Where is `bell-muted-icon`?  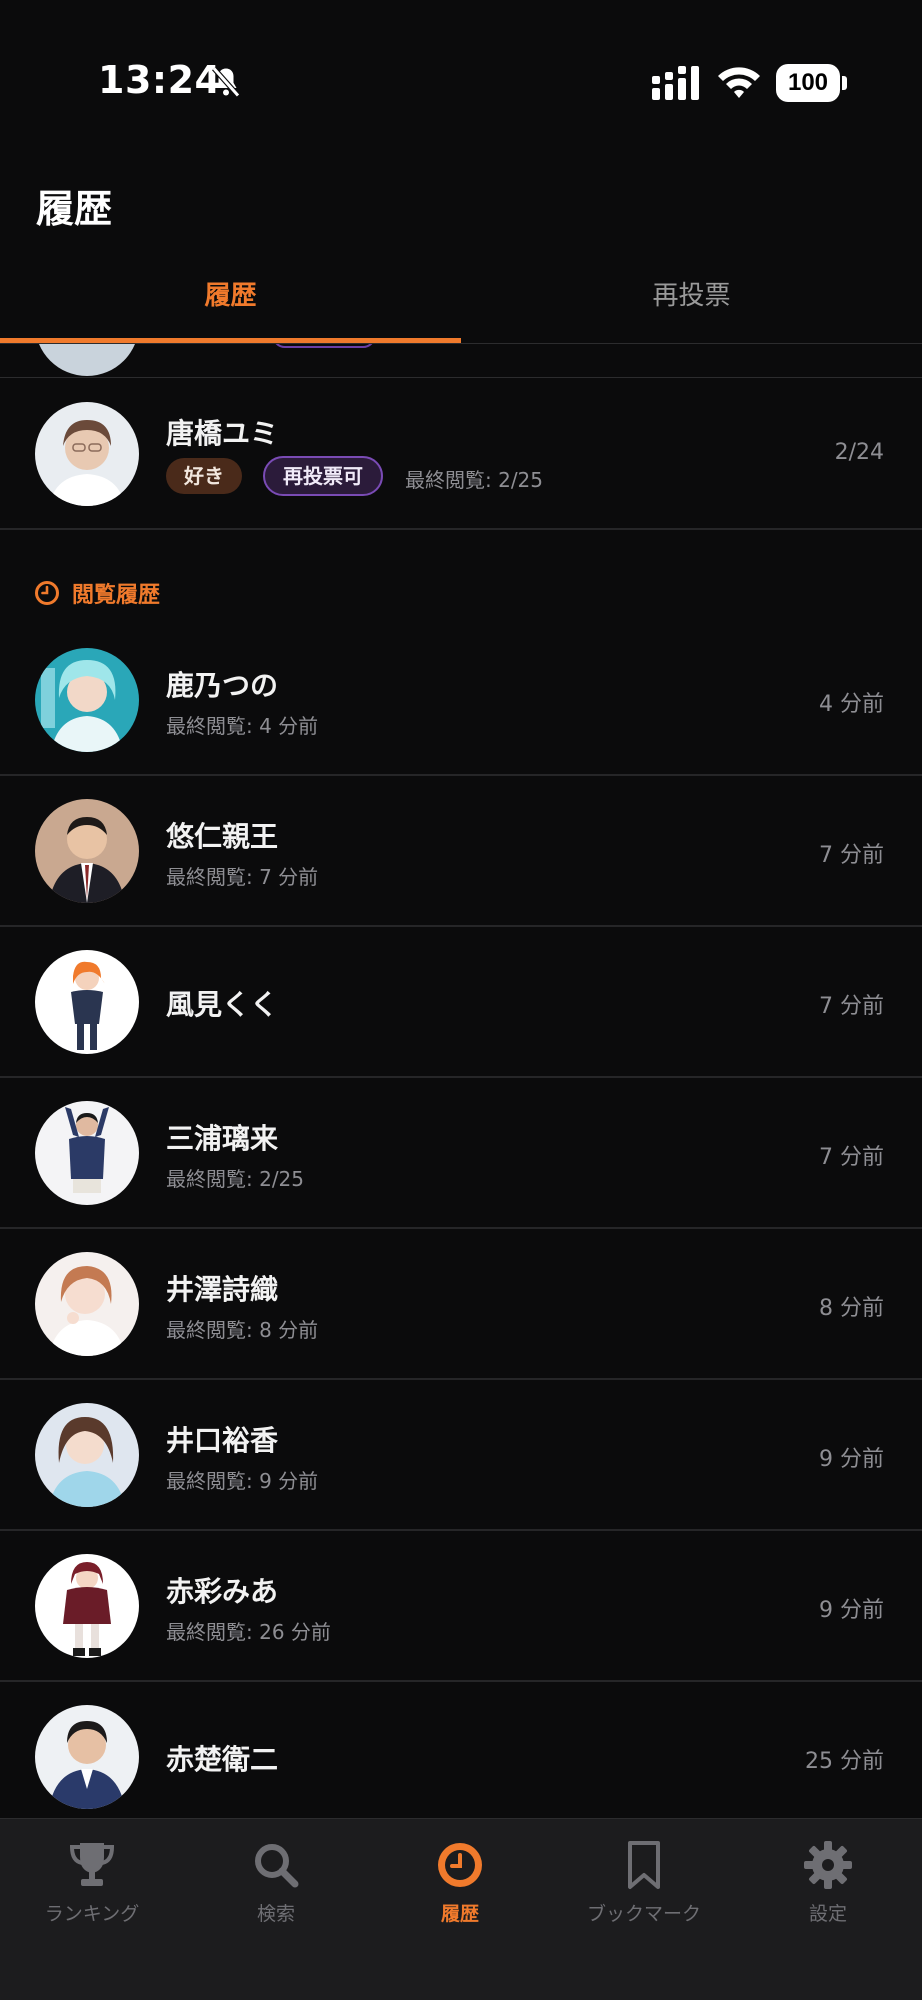 bell-muted-icon is located at coordinates (226, 82).